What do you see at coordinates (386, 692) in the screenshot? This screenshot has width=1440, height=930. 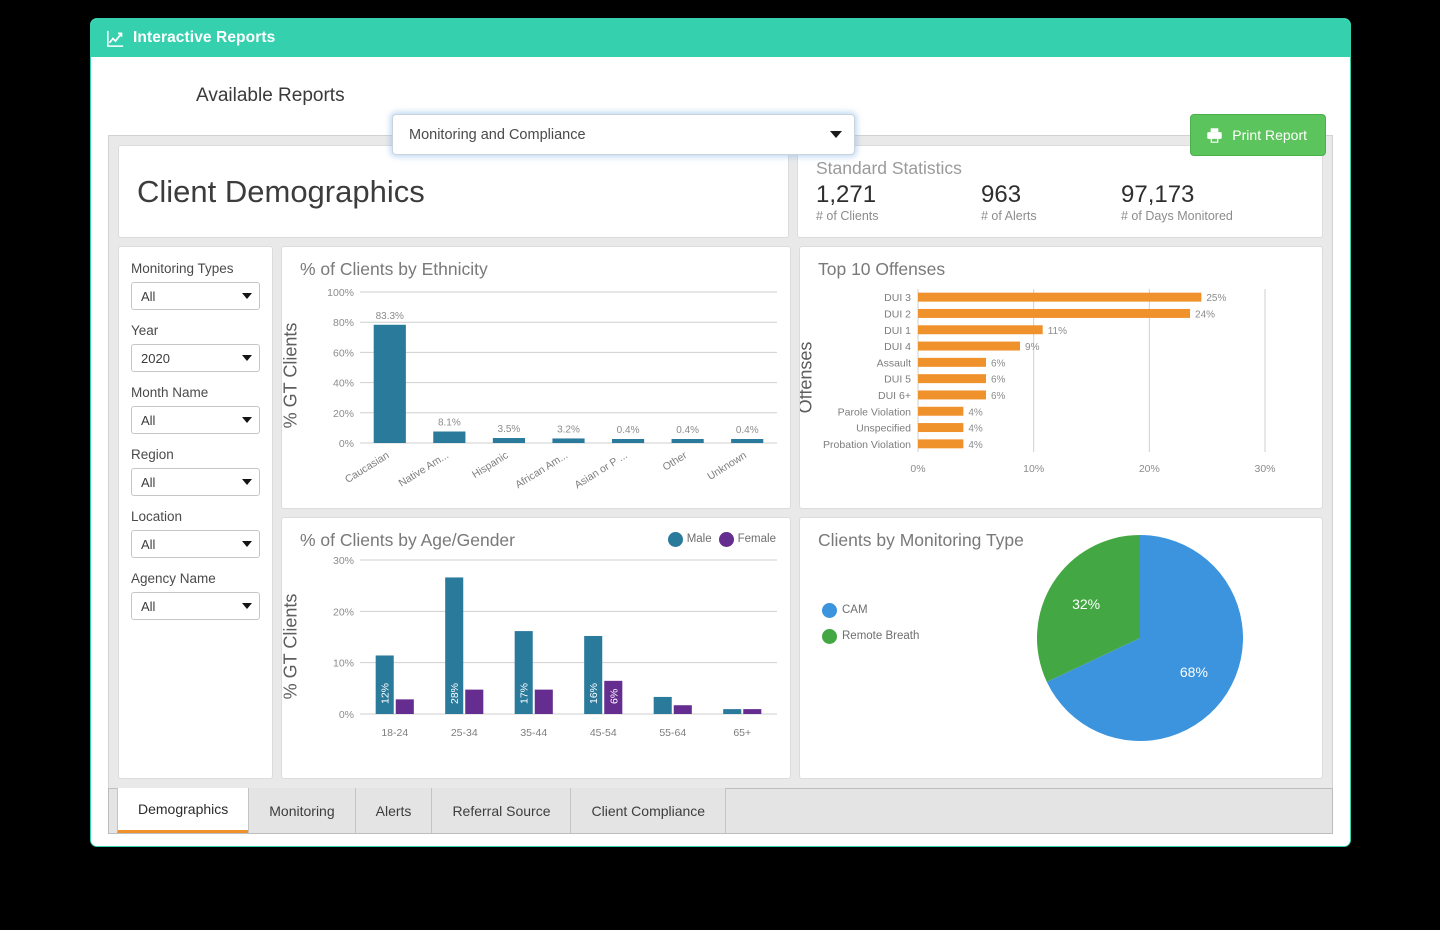 I see `svg-text: 12%` at bounding box center [386, 692].